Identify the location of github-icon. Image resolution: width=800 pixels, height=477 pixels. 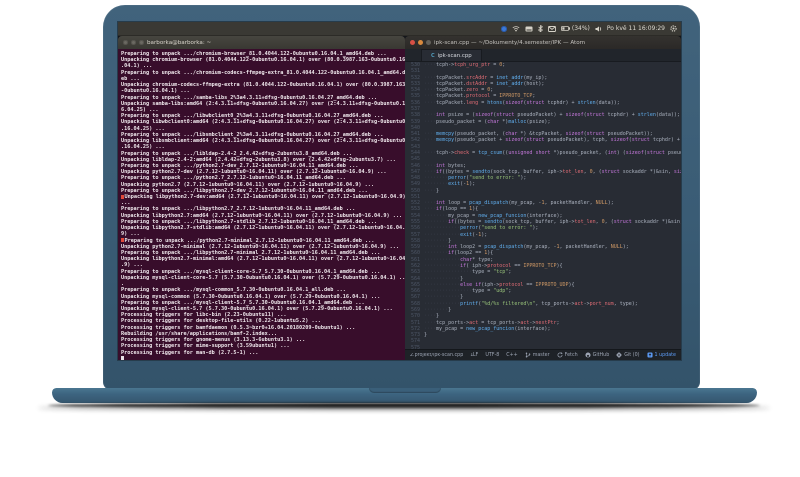
(588, 355).